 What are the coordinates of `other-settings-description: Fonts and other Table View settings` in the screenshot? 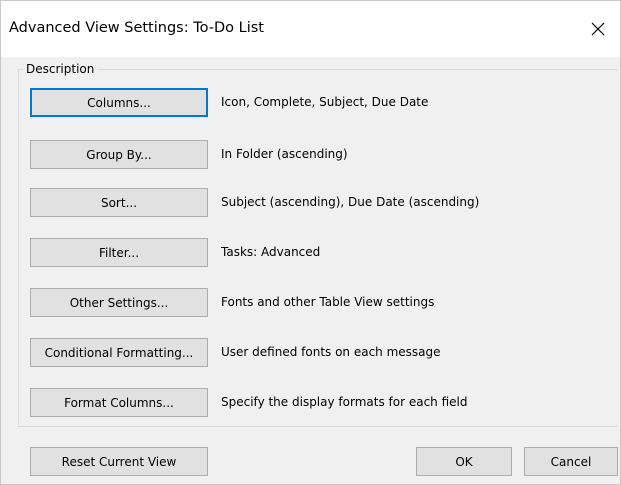 It's located at (328, 302).